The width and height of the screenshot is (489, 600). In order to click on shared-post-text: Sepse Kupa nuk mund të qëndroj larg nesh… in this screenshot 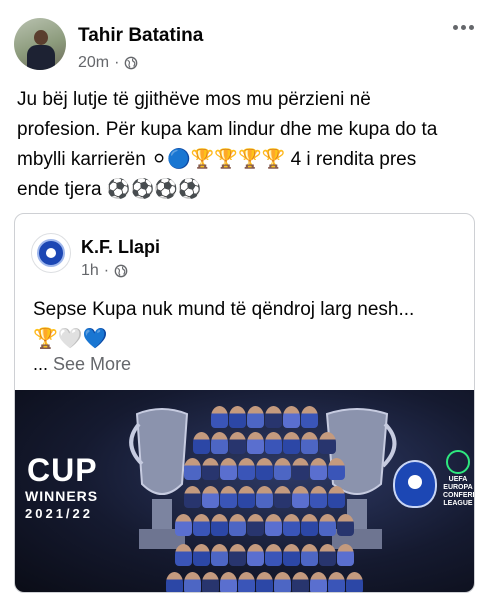, I will do `click(224, 309)`.